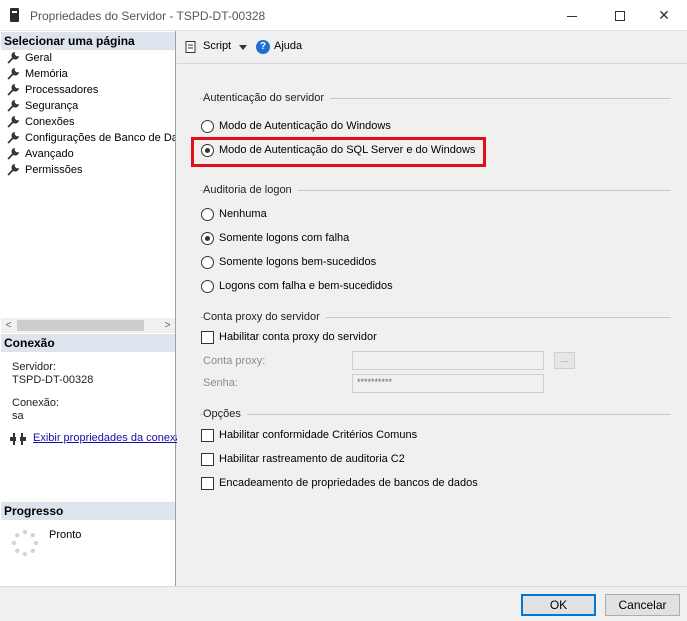 The width and height of the screenshot is (687, 621). I want to click on server-label: Servidor:, so click(34, 367).